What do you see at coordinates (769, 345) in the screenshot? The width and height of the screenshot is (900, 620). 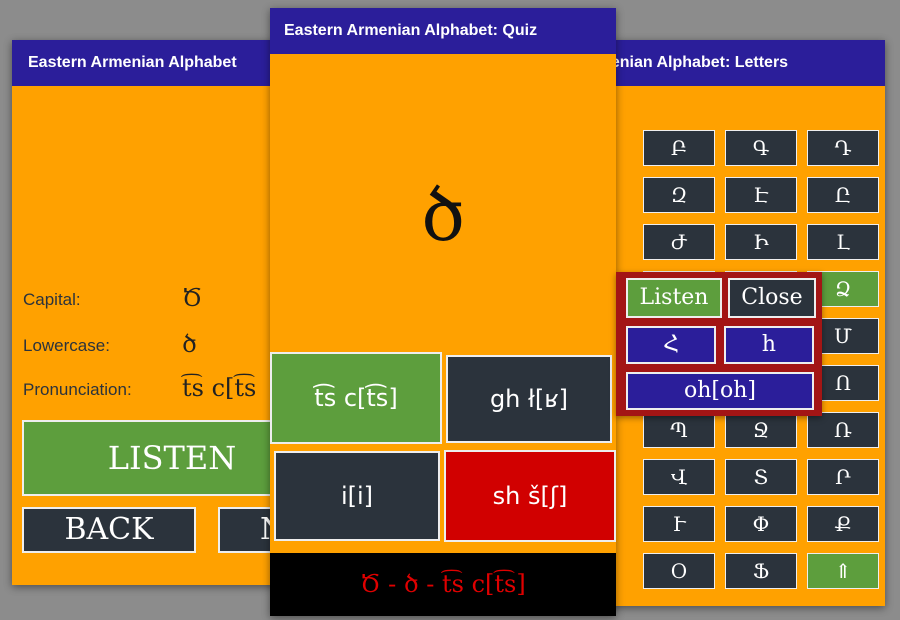 I see `popup-lowercase: հ` at bounding box center [769, 345].